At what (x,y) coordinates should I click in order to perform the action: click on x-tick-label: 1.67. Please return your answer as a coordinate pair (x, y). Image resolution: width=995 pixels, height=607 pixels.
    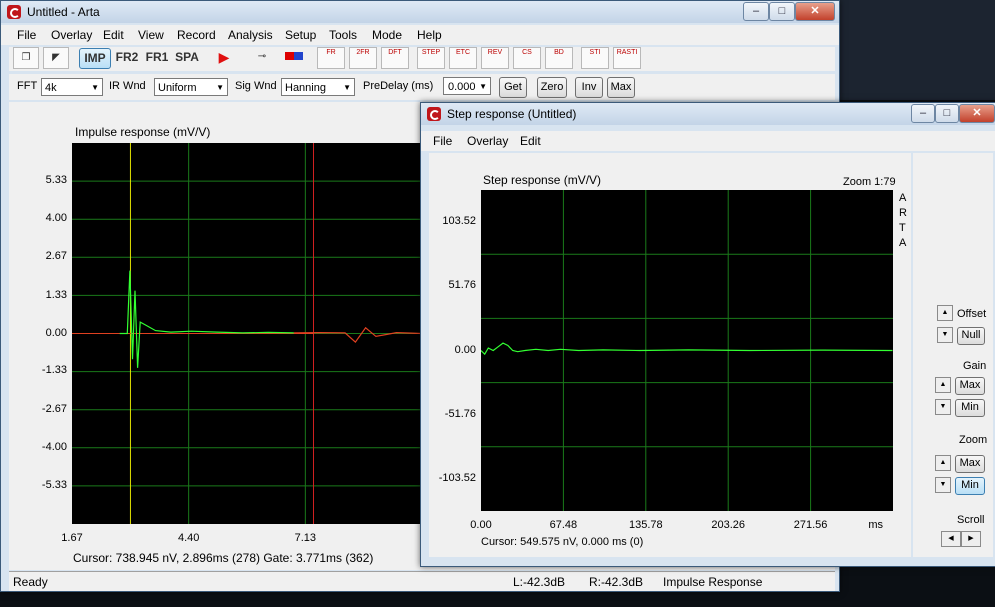
    Looking at the image, I should click on (72, 538).